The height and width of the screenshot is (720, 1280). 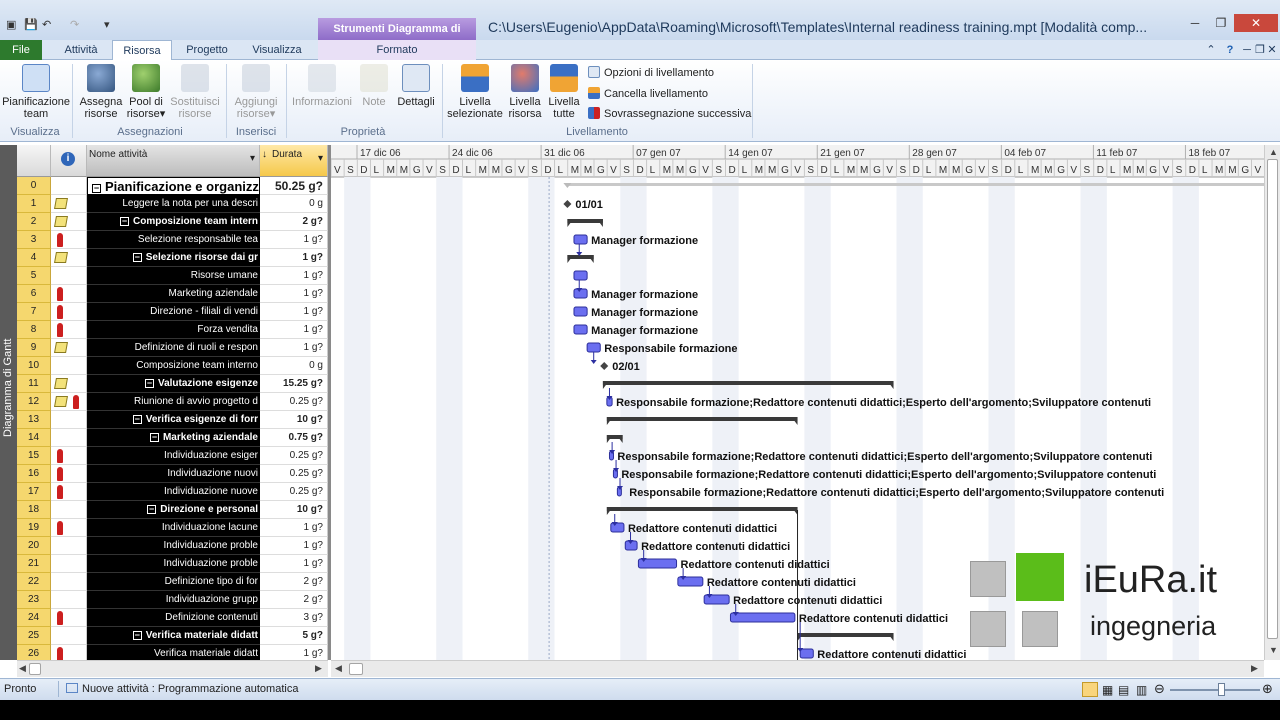 I want to click on tab-risorsa: Risorsa, so click(x=142, y=50).